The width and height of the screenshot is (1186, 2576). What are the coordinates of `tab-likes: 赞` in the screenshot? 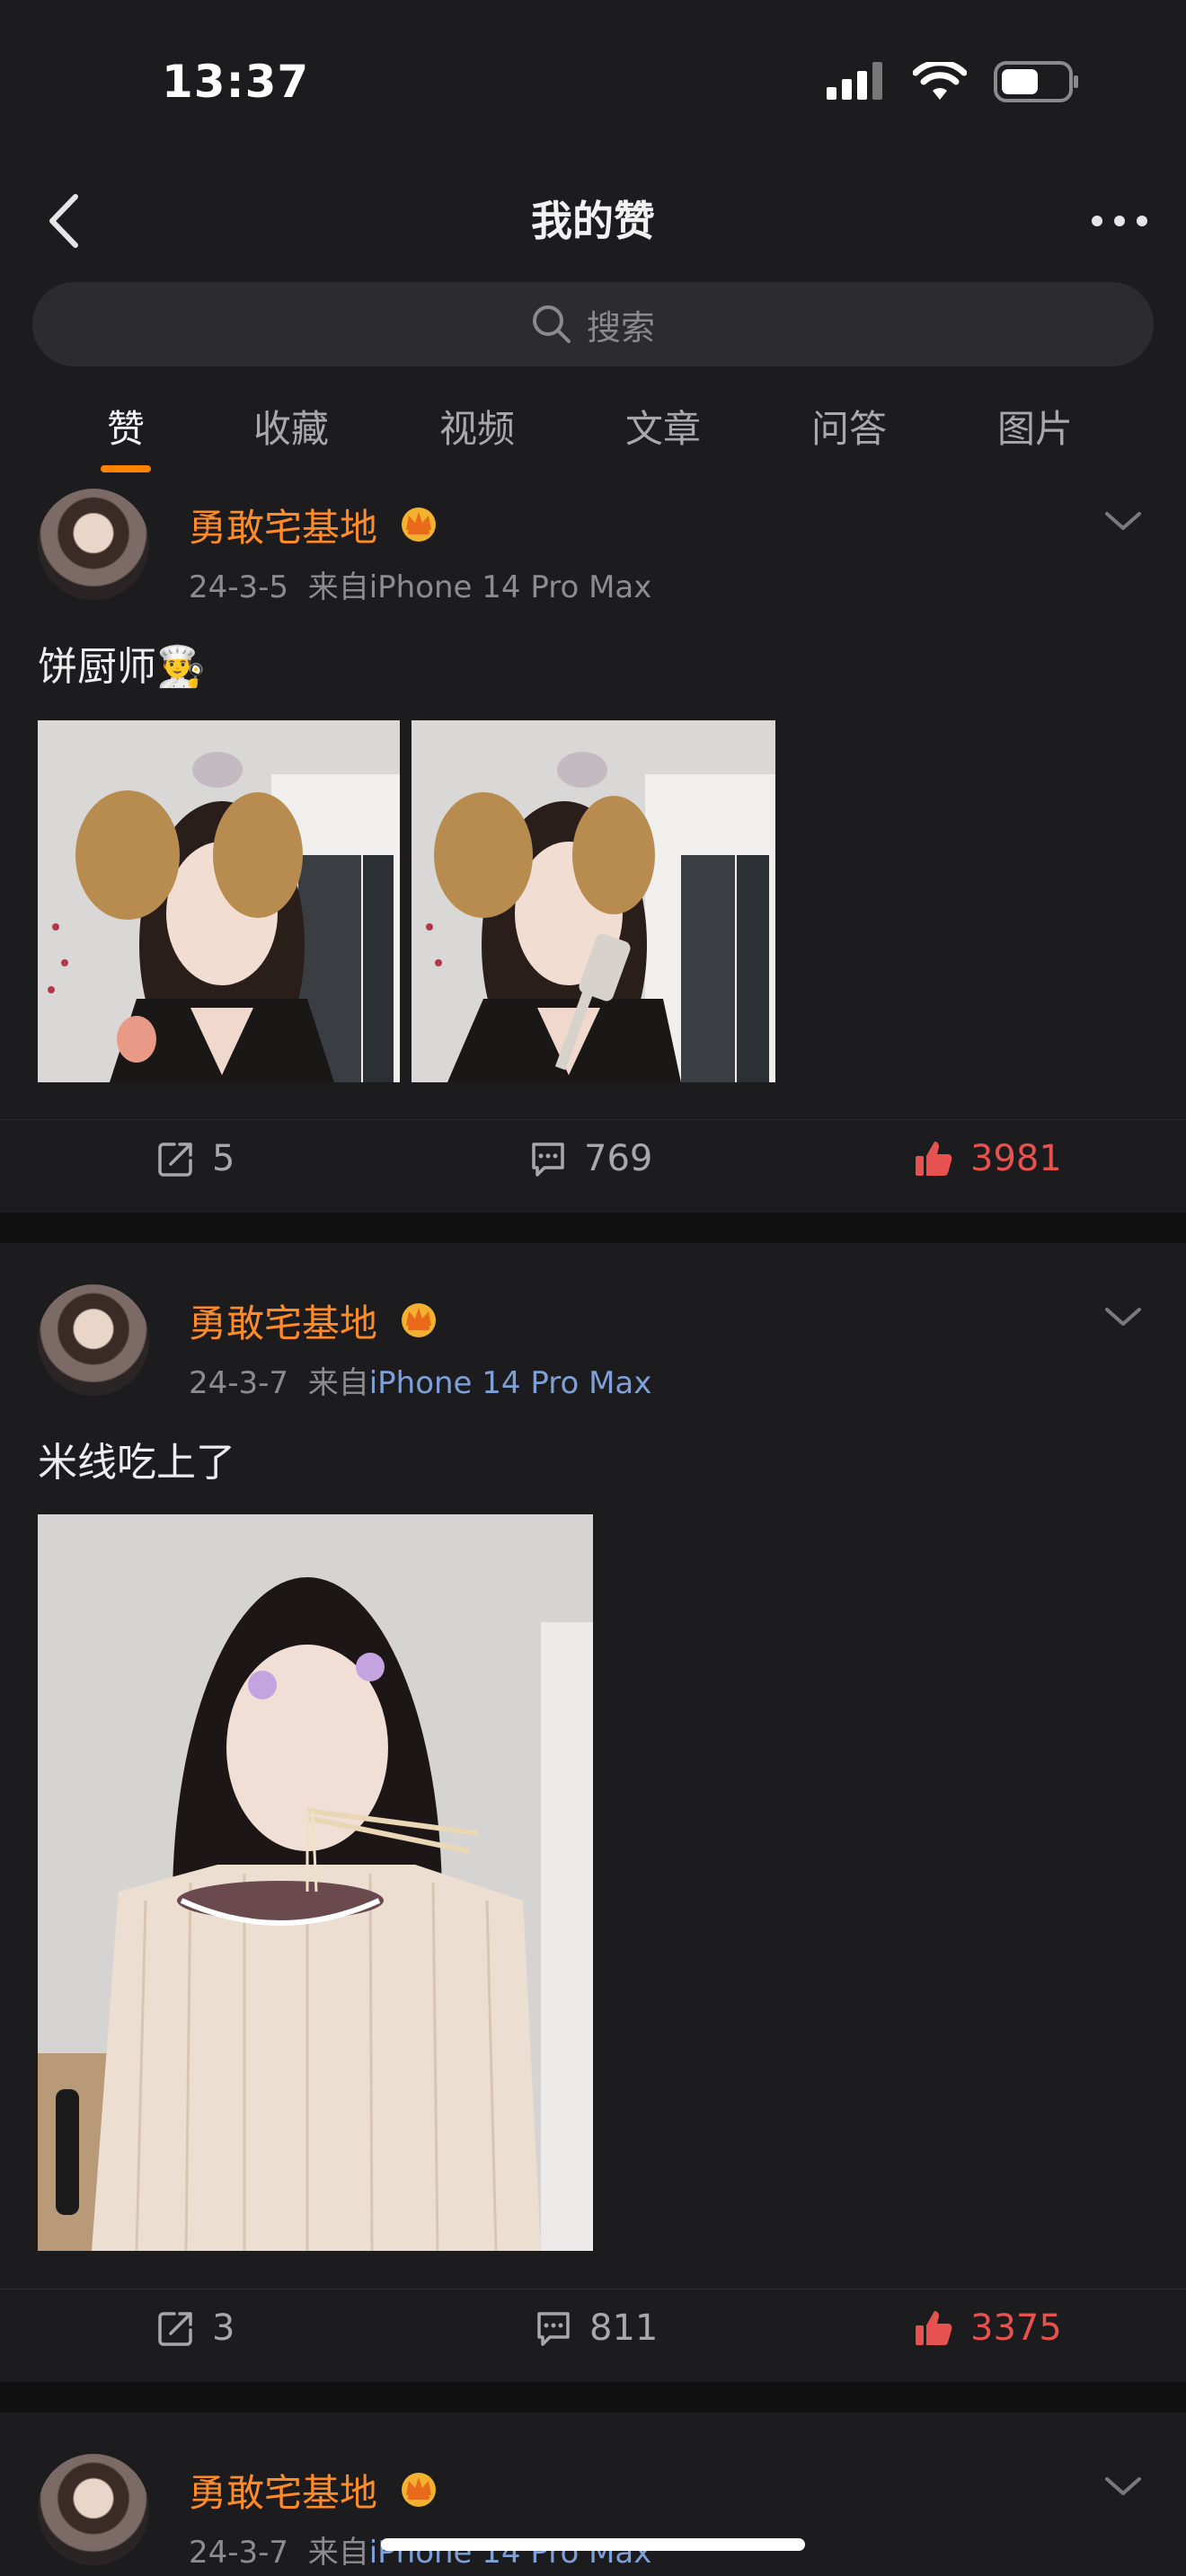 It's located at (126, 426).